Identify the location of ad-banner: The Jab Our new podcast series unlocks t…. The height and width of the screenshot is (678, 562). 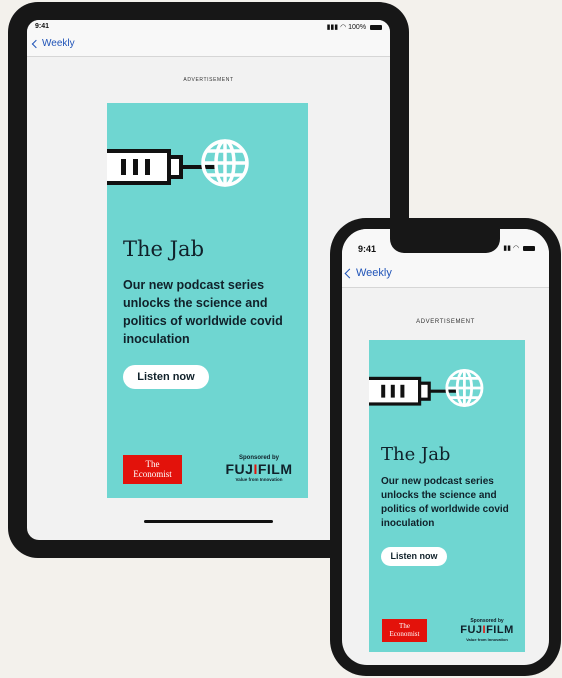
(447, 496).